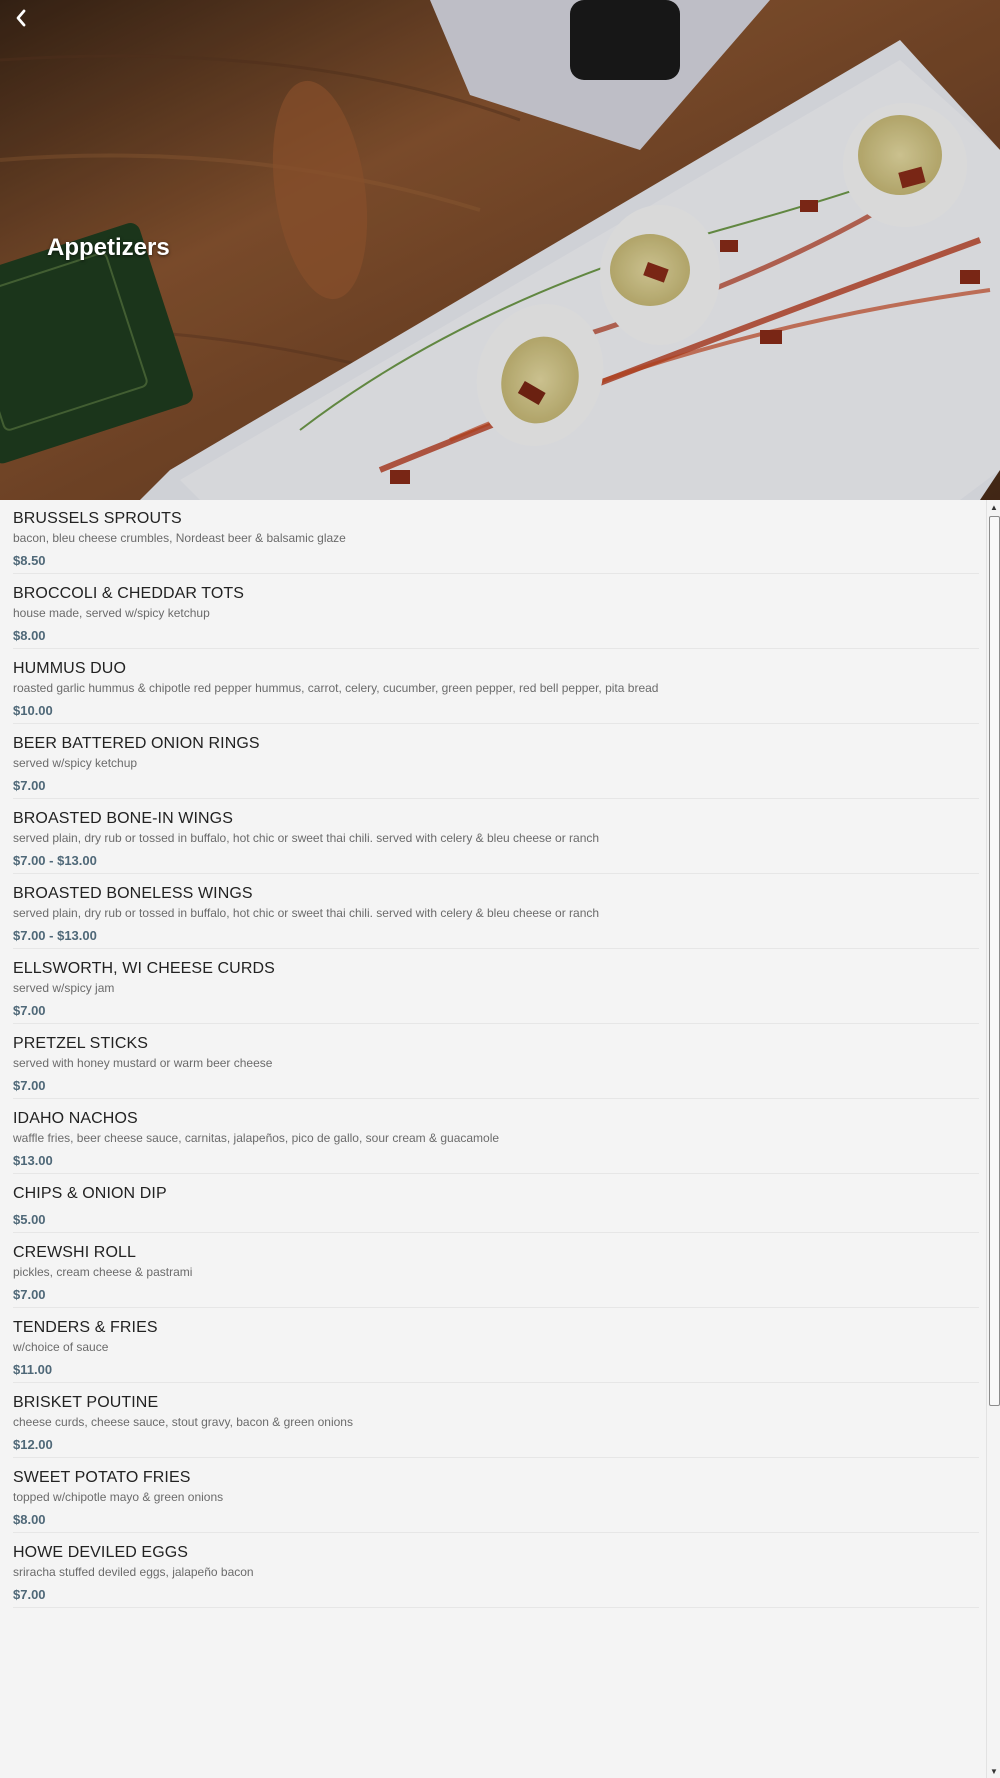 The height and width of the screenshot is (1778, 1000). What do you see at coordinates (85, 1327) in the screenshot?
I see `item-name: TENDERS & FRIES` at bounding box center [85, 1327].